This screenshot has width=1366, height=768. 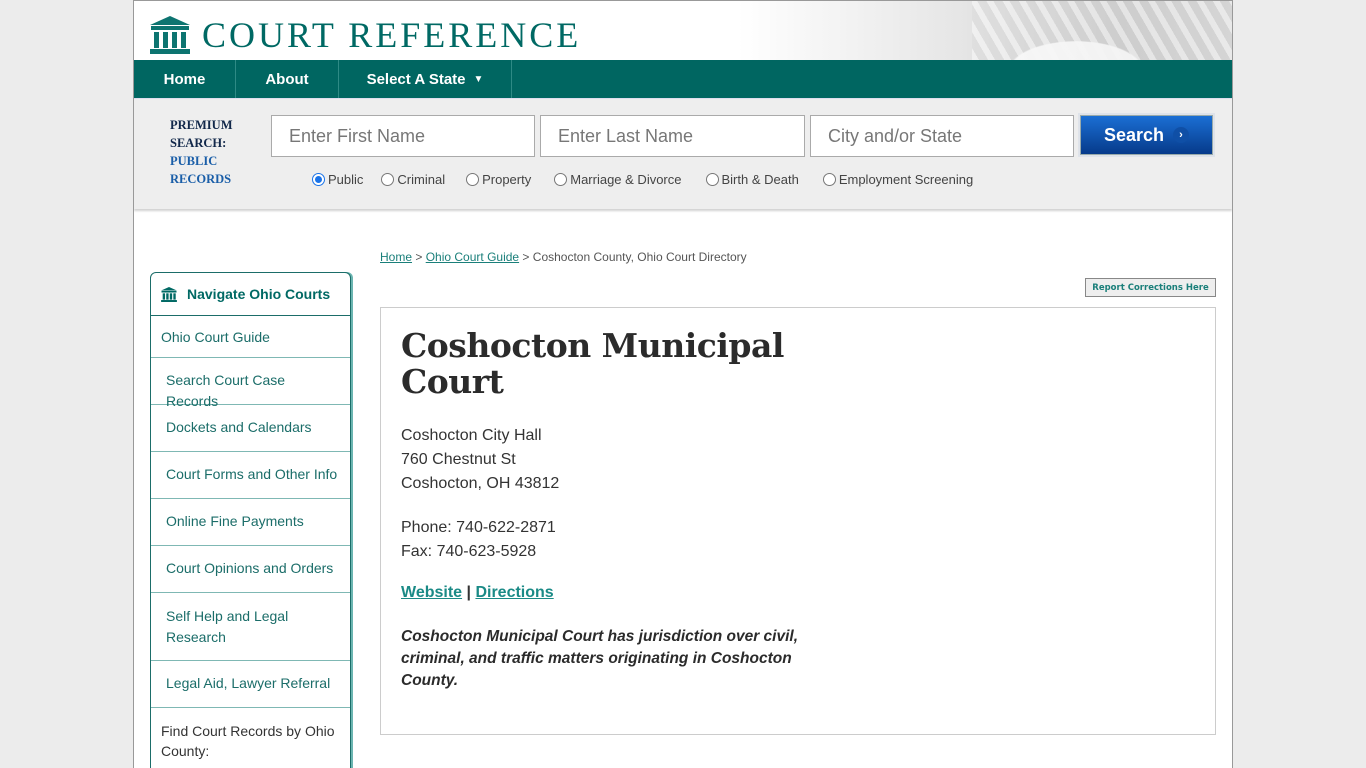 I want to click on site-header: COURT REFERENCE, so click(x=683, y=30).